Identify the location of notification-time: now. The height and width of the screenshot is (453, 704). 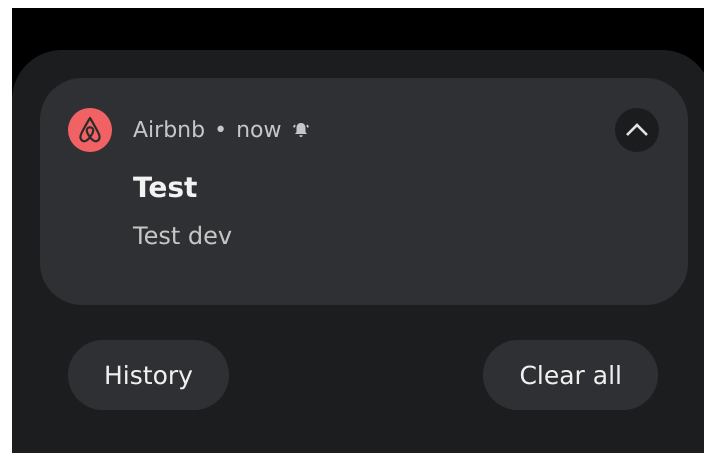
(259, 130).